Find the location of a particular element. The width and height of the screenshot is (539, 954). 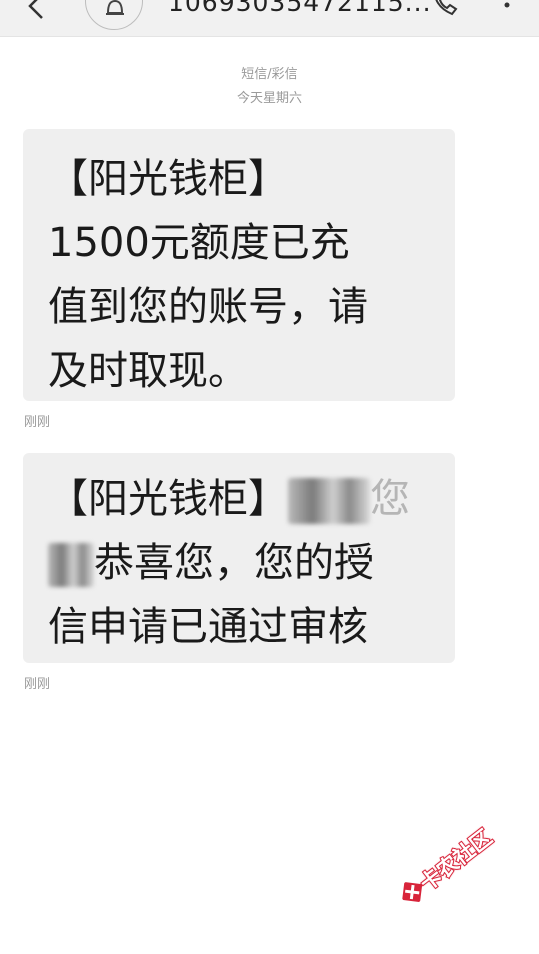

message-line: 【阳光钱柜】 您 is located at coordinates (241, 499).